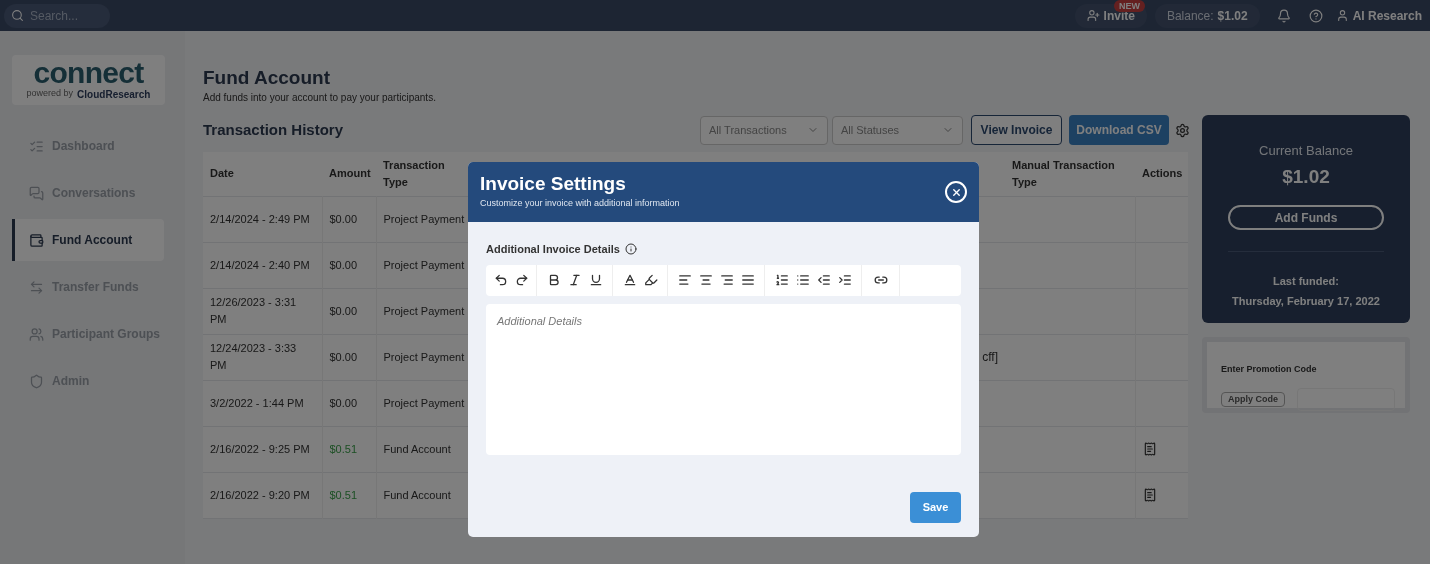  Describe the element at coordinates (1306, 281) in the screenshot. I see `last-funded-label: Last funded:` at that location.